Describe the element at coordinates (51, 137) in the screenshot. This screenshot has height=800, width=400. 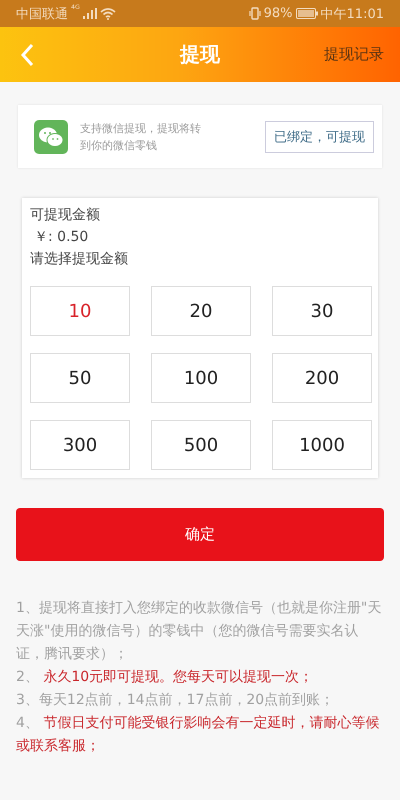
I see `chat-bubbles-icon` at that location.